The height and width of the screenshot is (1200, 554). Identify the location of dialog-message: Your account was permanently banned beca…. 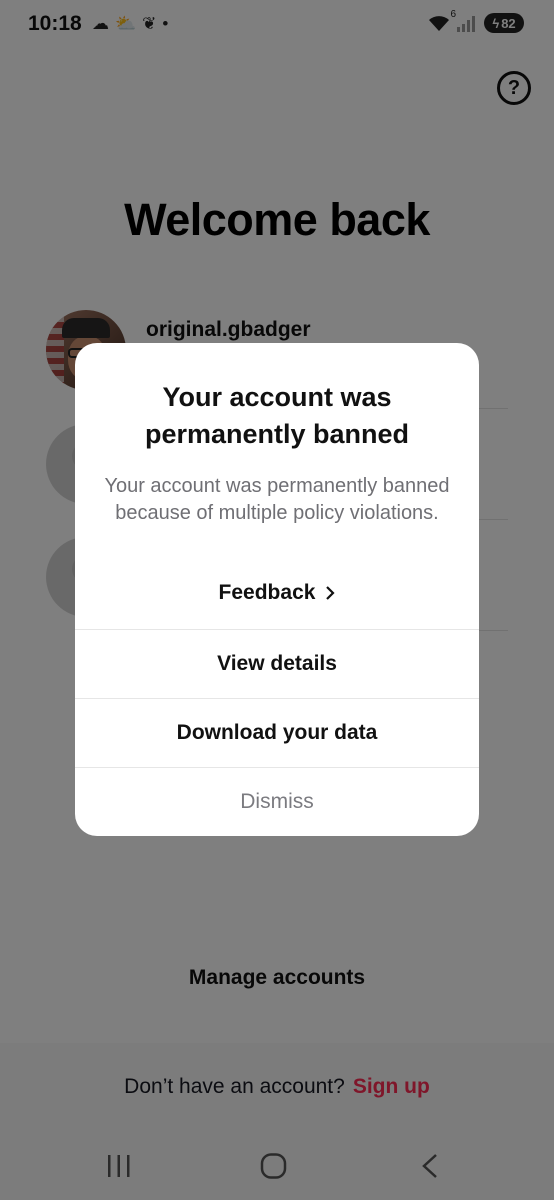
(277, 499).